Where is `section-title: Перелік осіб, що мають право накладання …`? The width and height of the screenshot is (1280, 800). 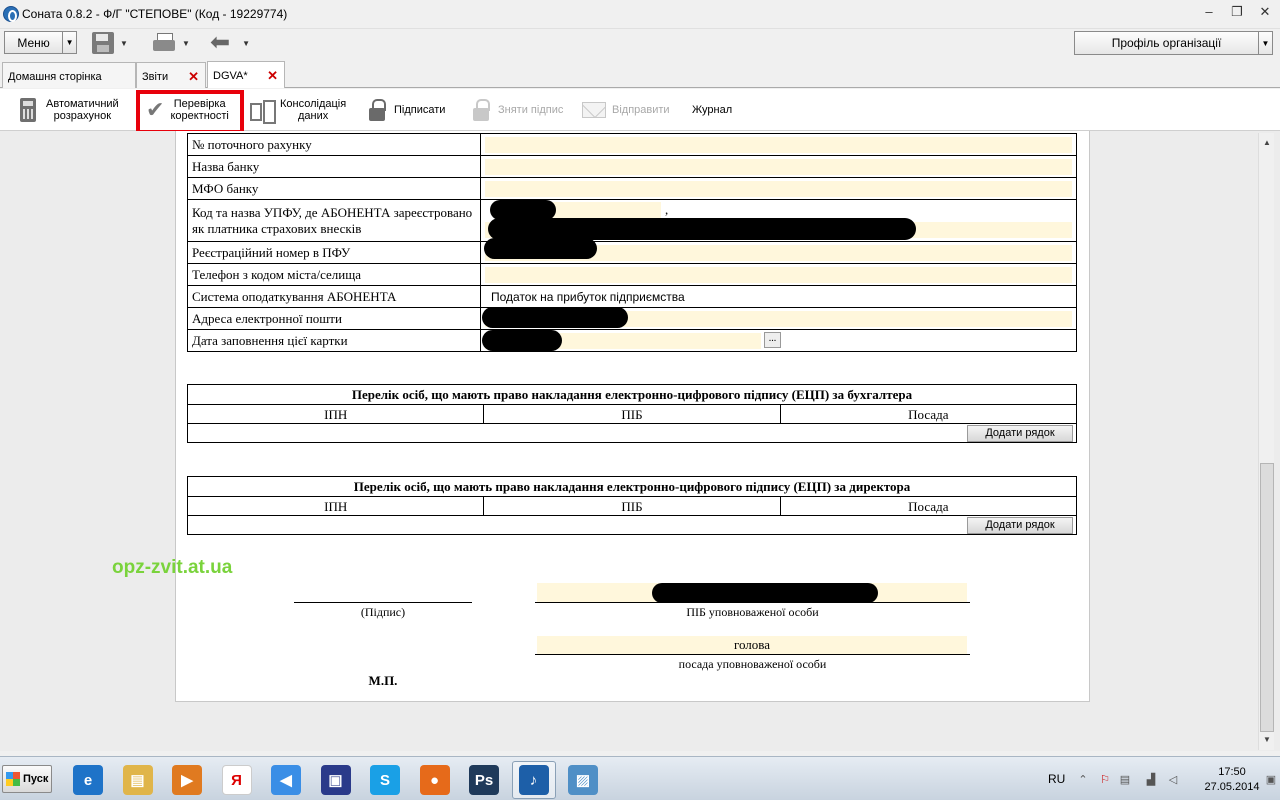
section-title: Перелік осіб, що мають право накладання … is located at coordinates (632, 395).